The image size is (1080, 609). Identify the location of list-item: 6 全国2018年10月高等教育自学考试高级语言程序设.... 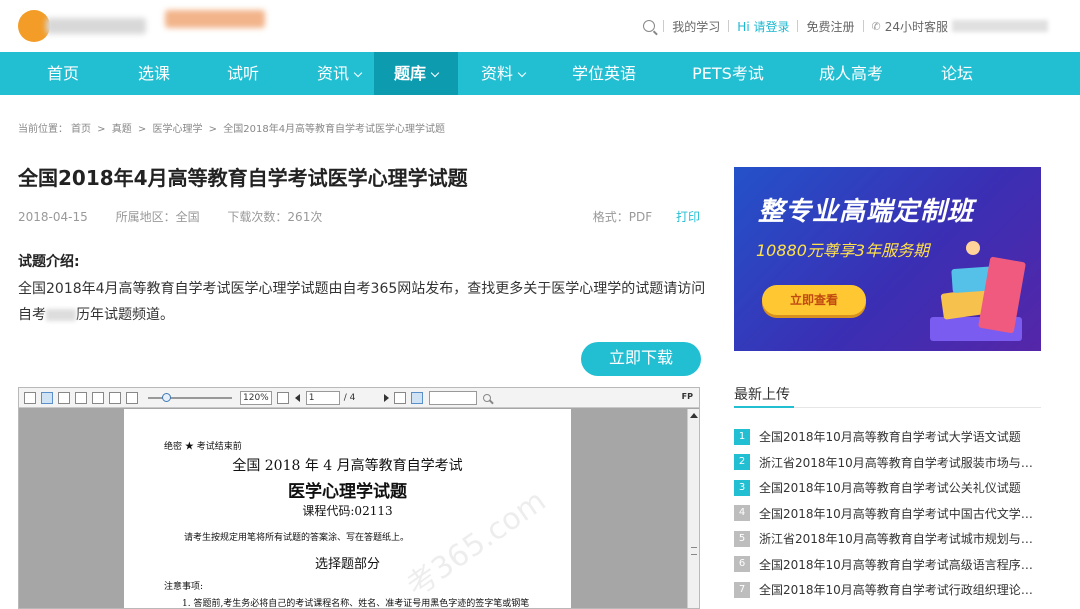
(887, 565).